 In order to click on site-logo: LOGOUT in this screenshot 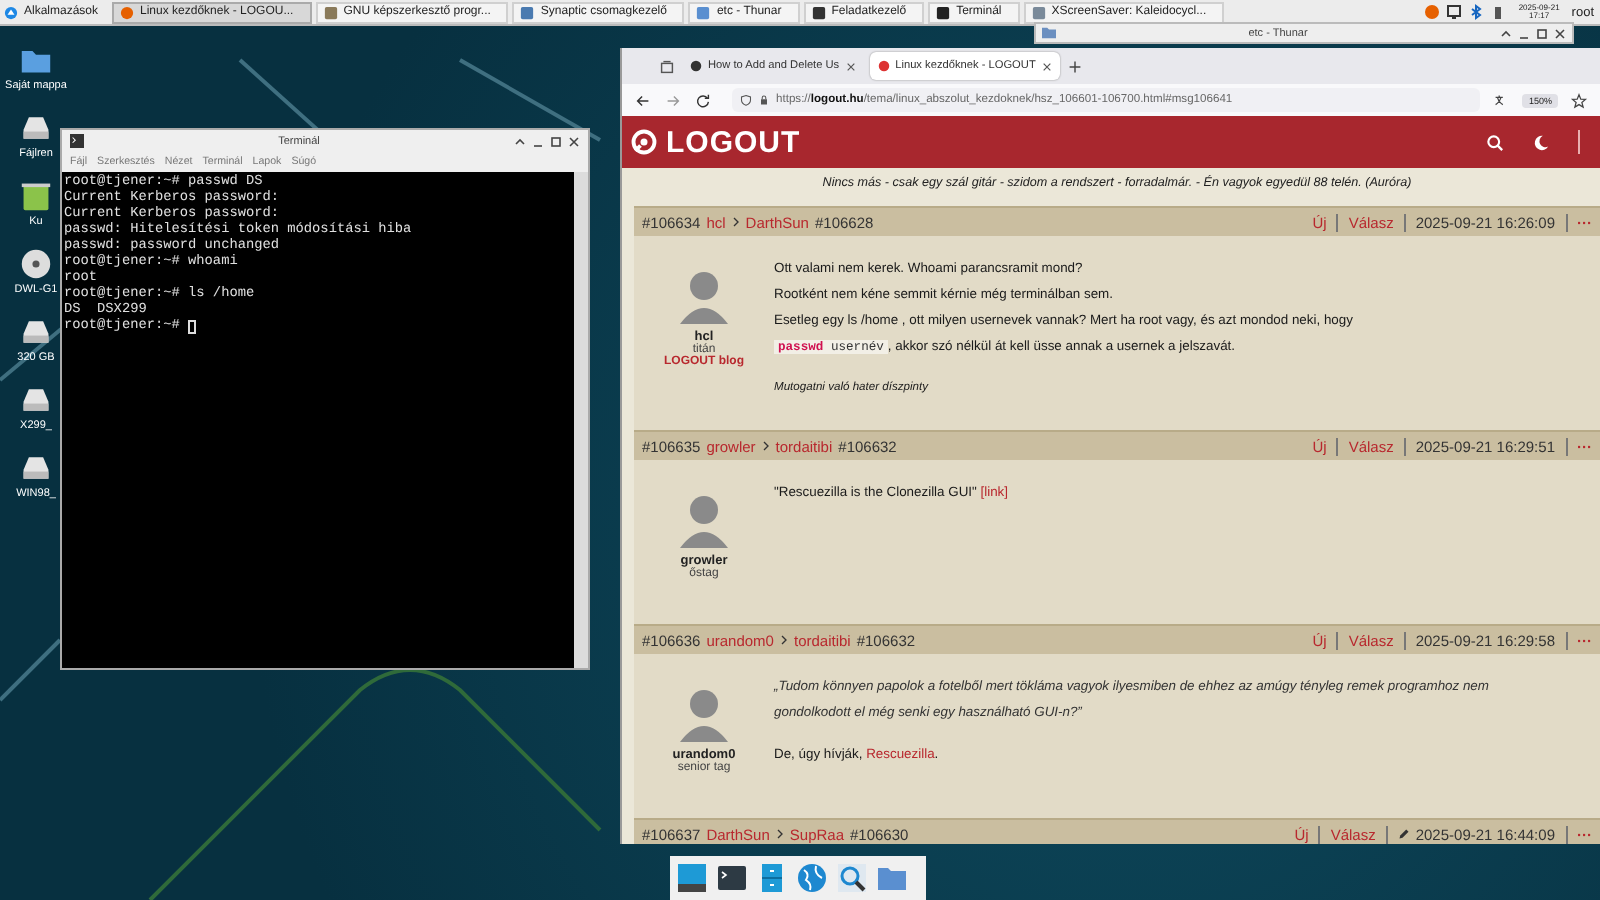, I will do `click(733, 142)`.